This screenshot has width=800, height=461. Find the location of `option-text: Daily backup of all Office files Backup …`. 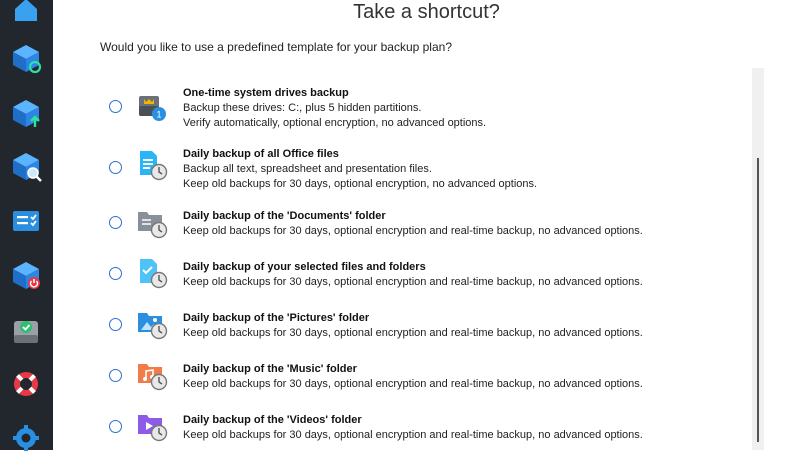

option-text: Daily backup of all Office files Backup … is located at coordinates (360, 169).